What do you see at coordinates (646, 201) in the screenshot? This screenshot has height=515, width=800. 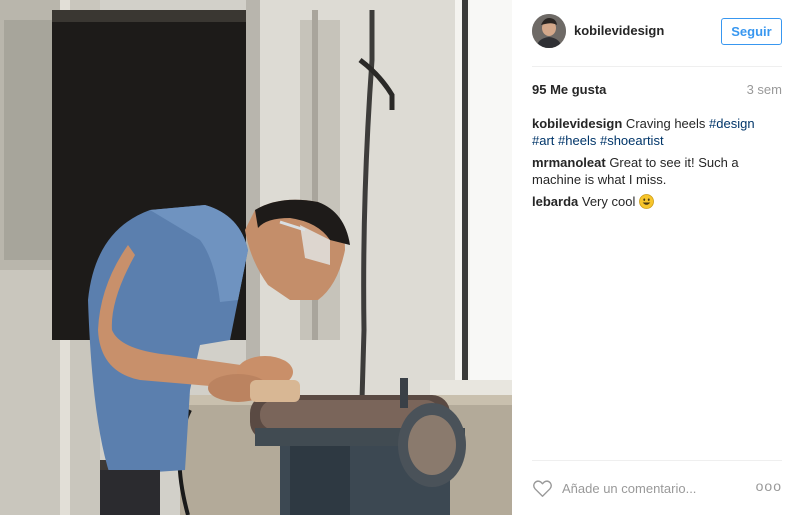 I see `grinning-face-icon` at bounding box center [646, 201].